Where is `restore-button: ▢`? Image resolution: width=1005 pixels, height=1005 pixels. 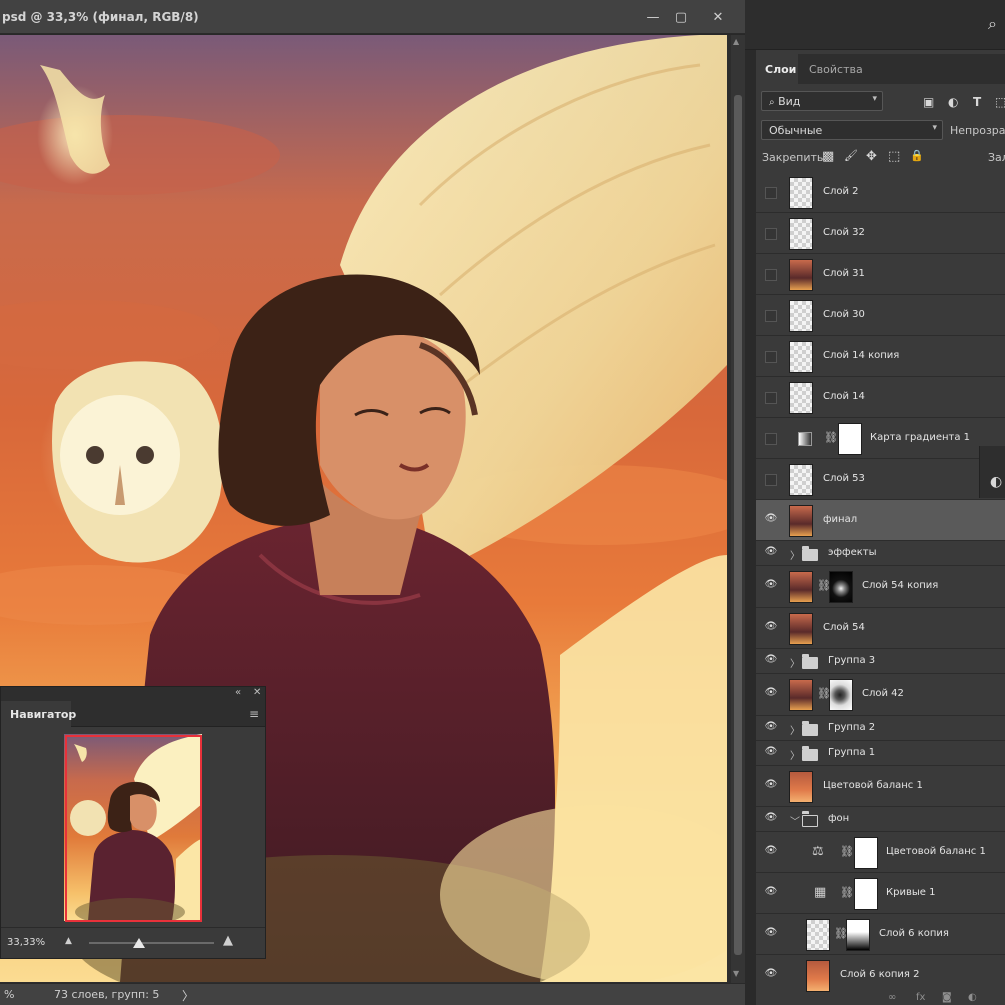
restore-button: ▢ is located at coordinates (681, 17).